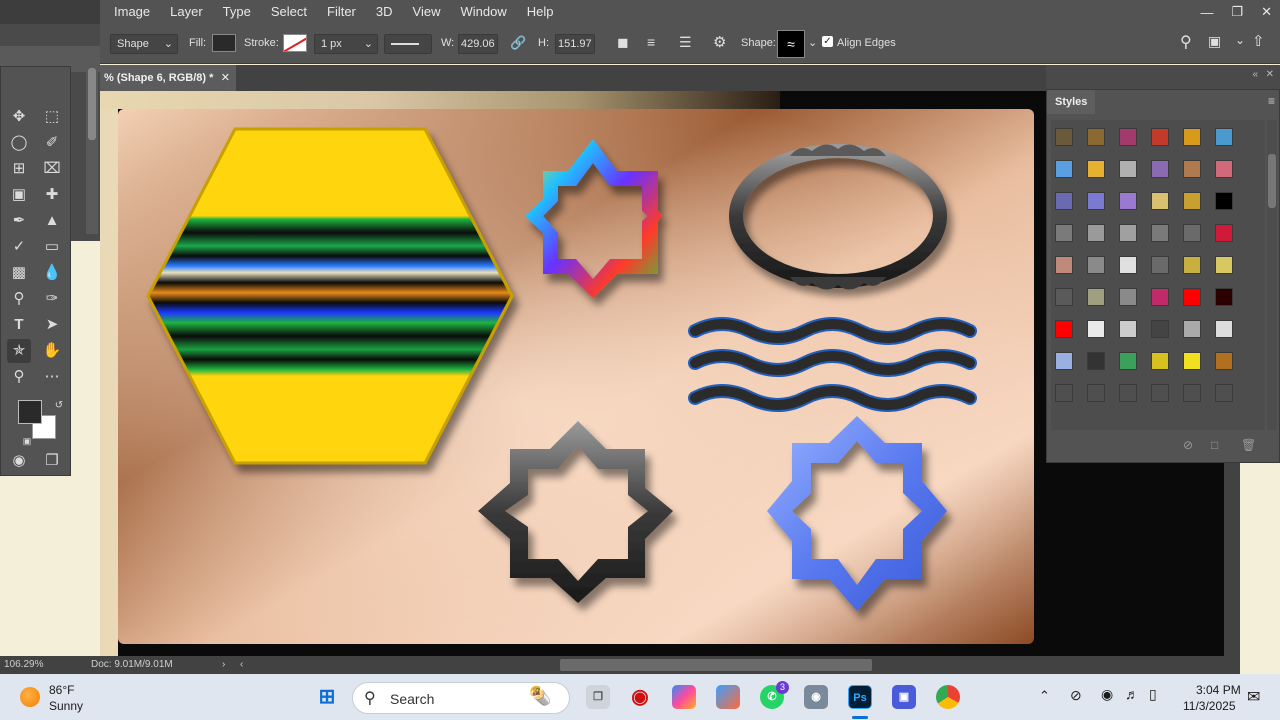 The width and height of the screenshot is (1280, 720). Describe the element at coordinates (575, 44) in the screenshot. I see `height-input: 151.97` at that location.